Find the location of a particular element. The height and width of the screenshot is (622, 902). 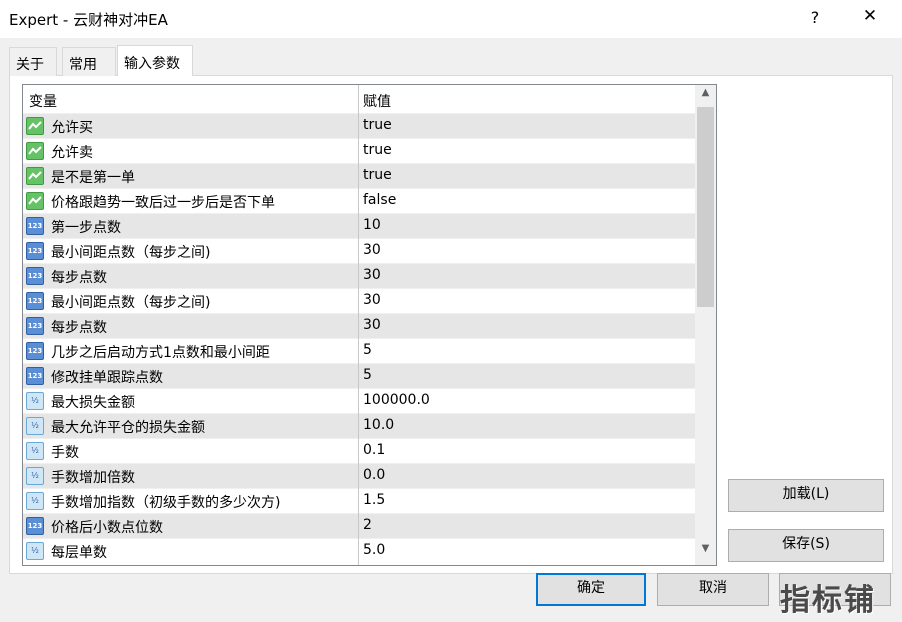

table-row: ½ 最大允许平仓的损失金额 10.0 is located at coordinates (359, 425).